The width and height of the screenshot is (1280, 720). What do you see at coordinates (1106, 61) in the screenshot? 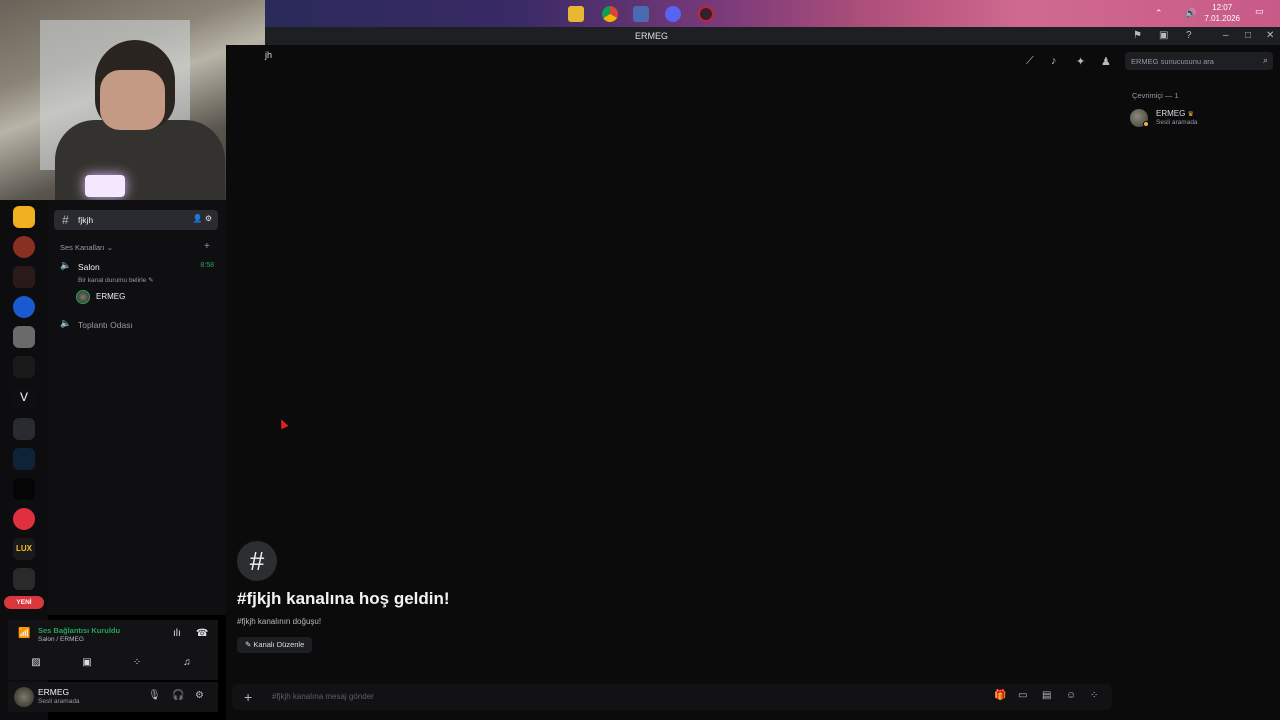
I see `members-icon: ♟` at bounding box center [1106, 61].